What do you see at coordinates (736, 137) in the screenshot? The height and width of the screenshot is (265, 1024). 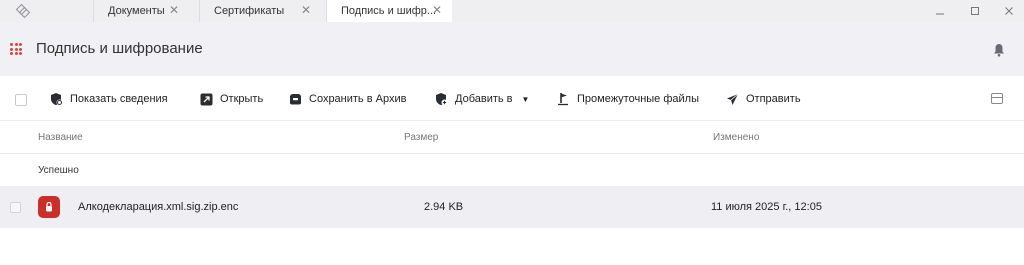 I see `column-header-modified: Изменено` at bounding box center [736, 137].